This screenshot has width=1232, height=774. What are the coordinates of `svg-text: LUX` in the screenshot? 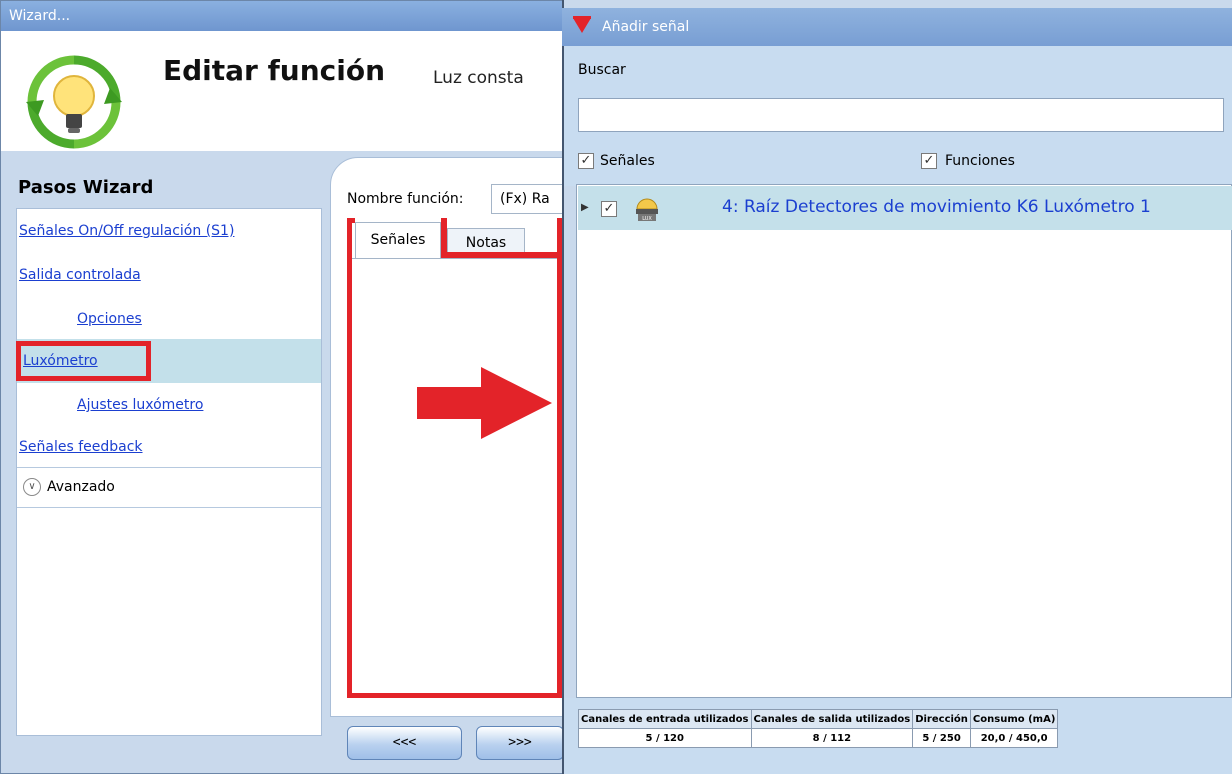 It's located at (647, 219).